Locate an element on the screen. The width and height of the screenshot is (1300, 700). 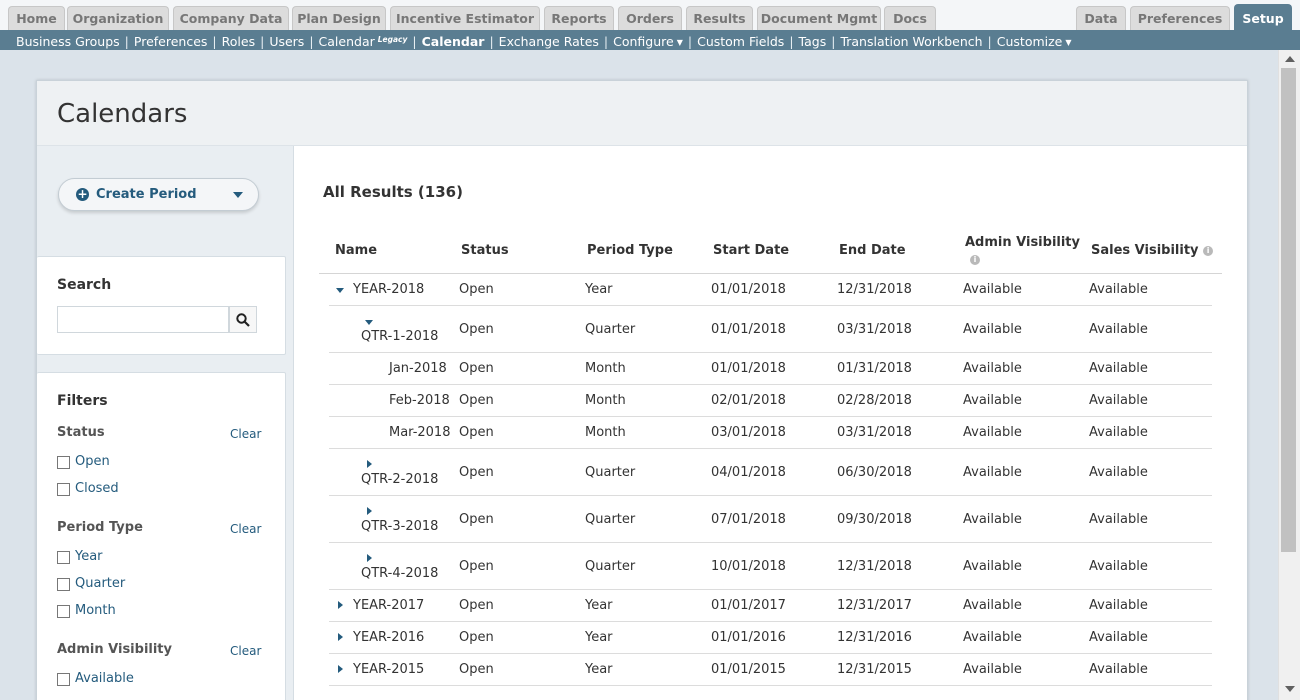
tab-document-mgmt: Document Mgmt is located at coordinates (819, 18).